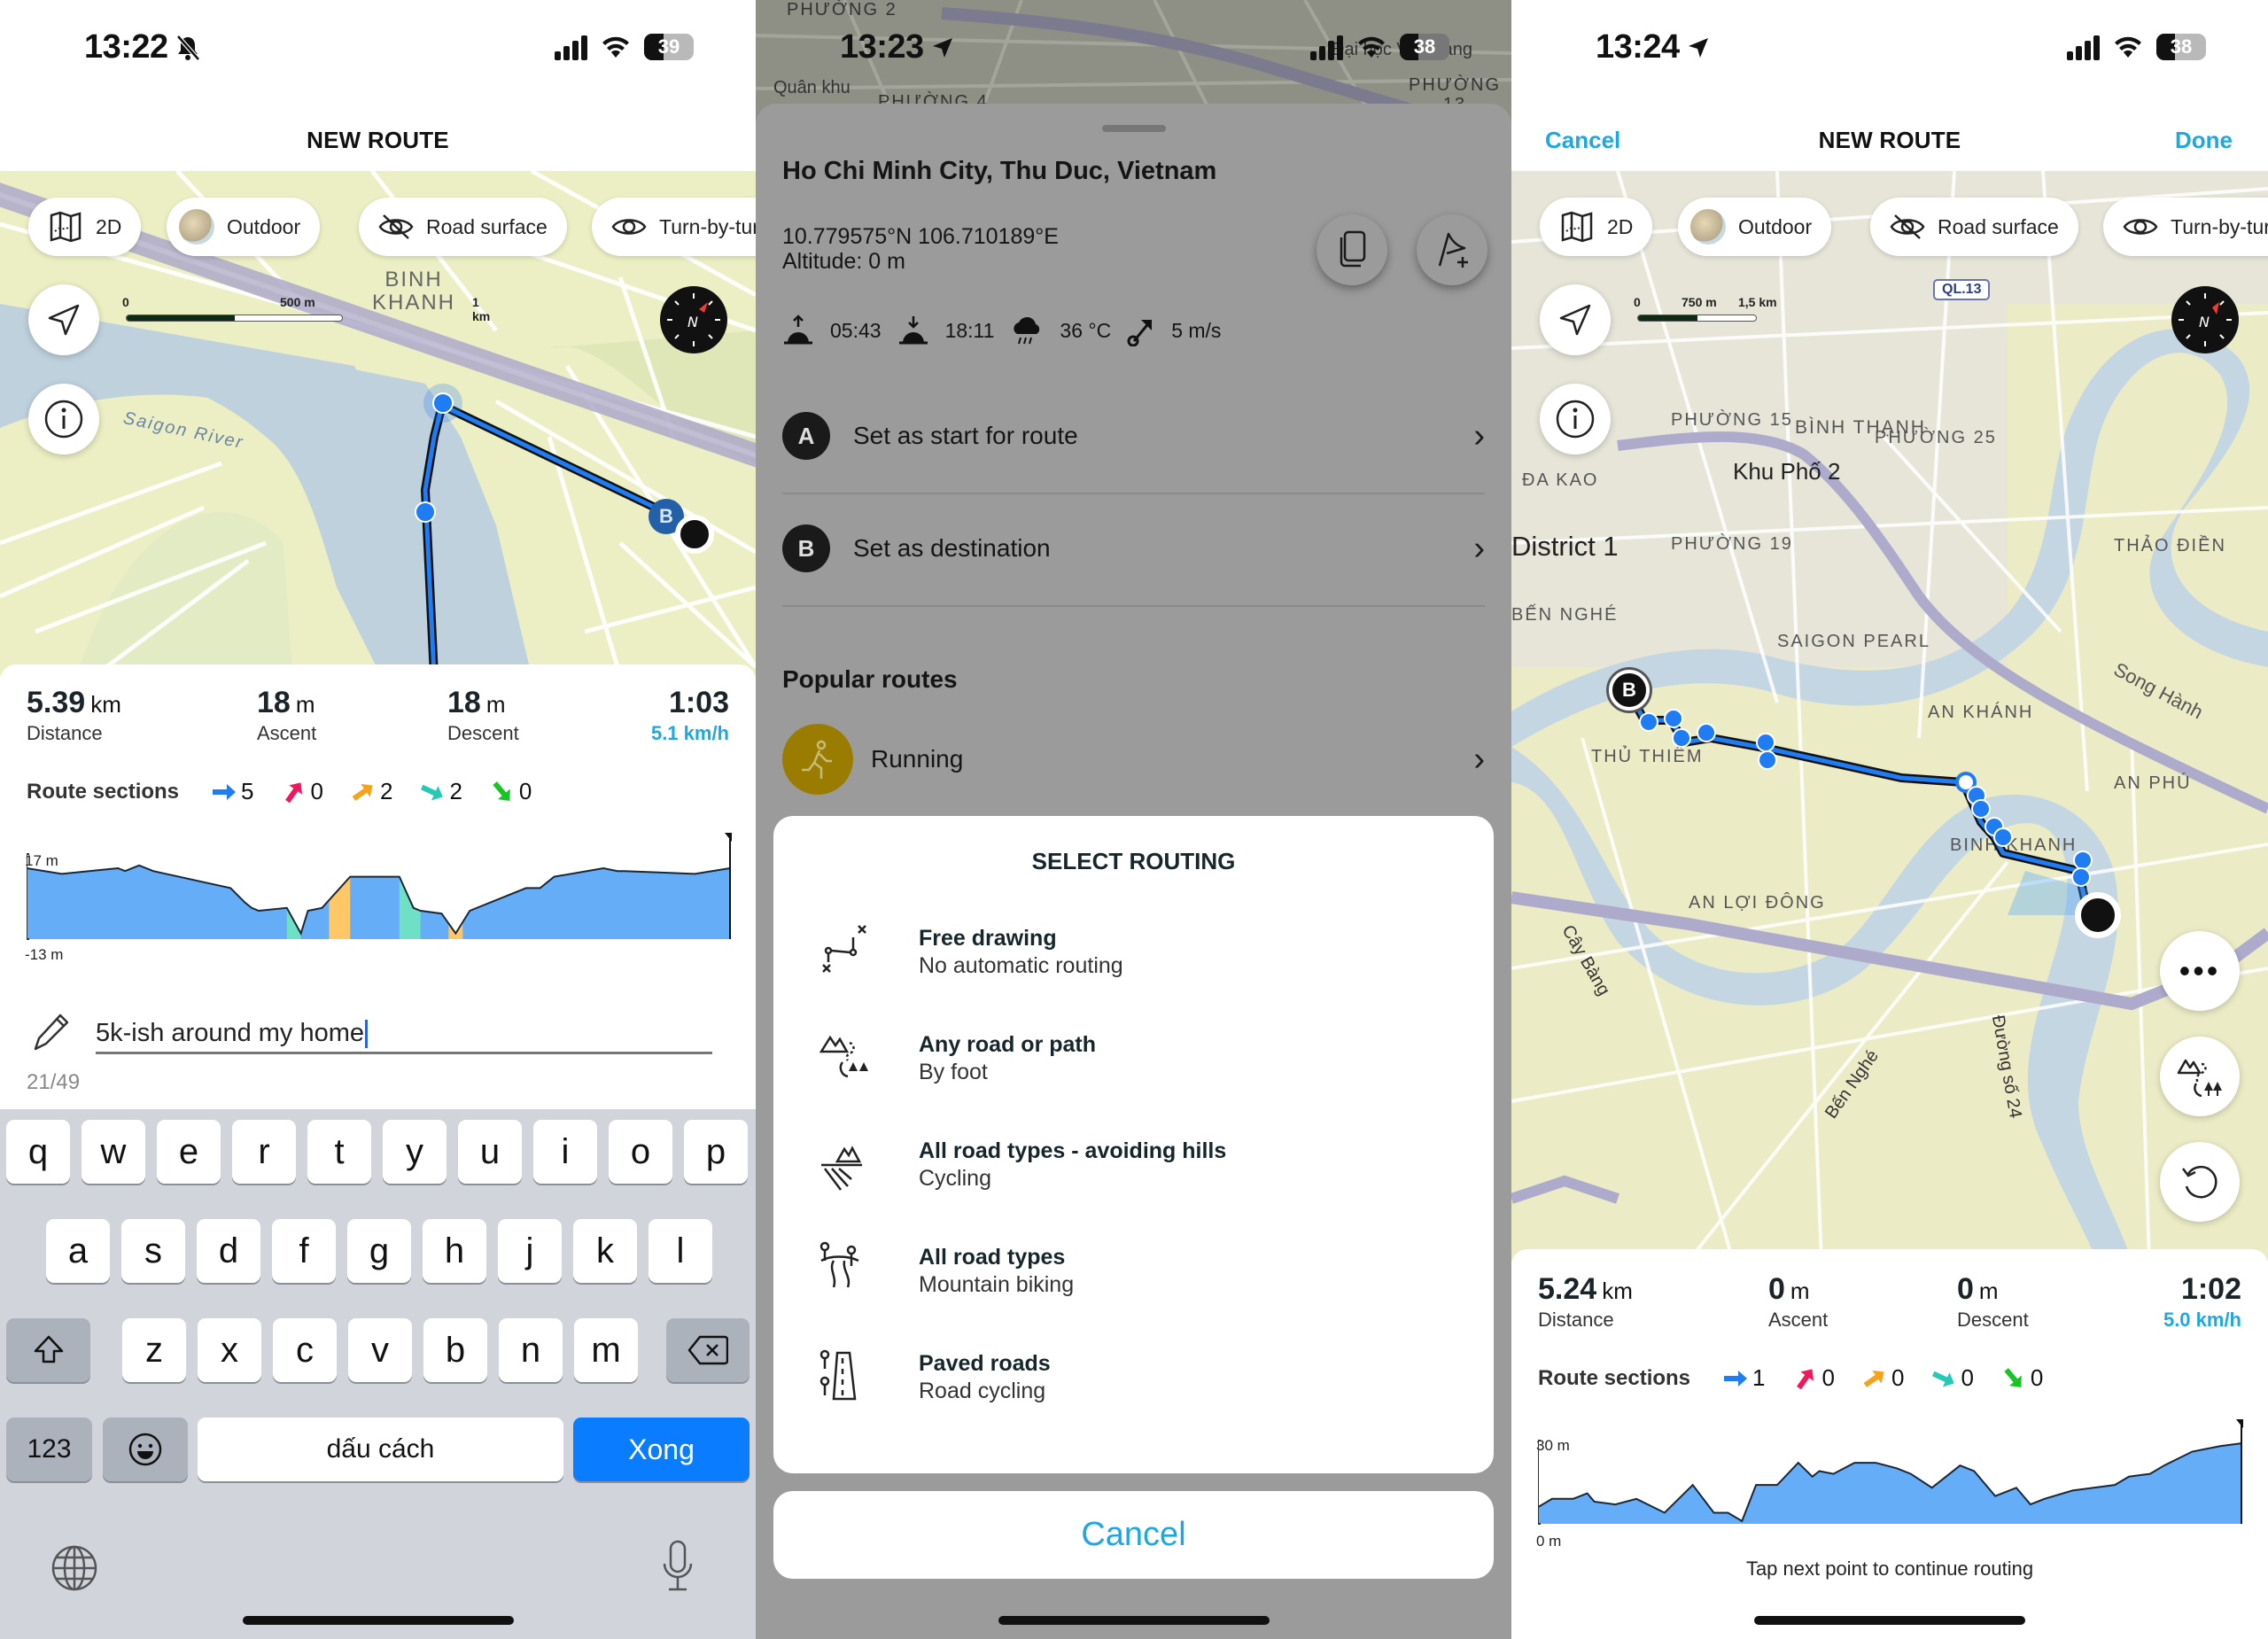 The height and width of the screenshot is (1639, 2268). What do you see at coordinates (2200, 1076) in the screenshot?
I see `routing-mode-button` at bounding box center [2200, 1076].